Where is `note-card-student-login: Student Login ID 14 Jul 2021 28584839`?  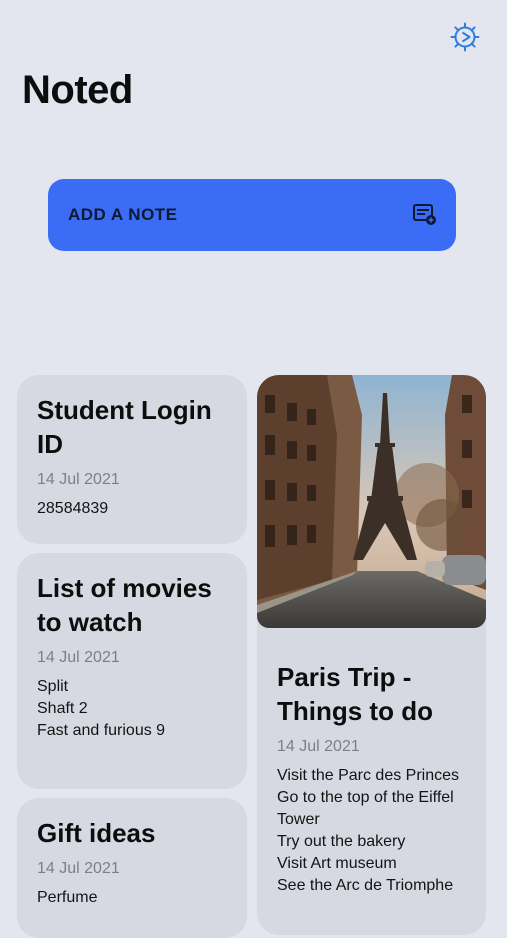
note-card-student-login: Student Login ID 14 Jul 2021 28584839 is located at coordinates (132, 459).